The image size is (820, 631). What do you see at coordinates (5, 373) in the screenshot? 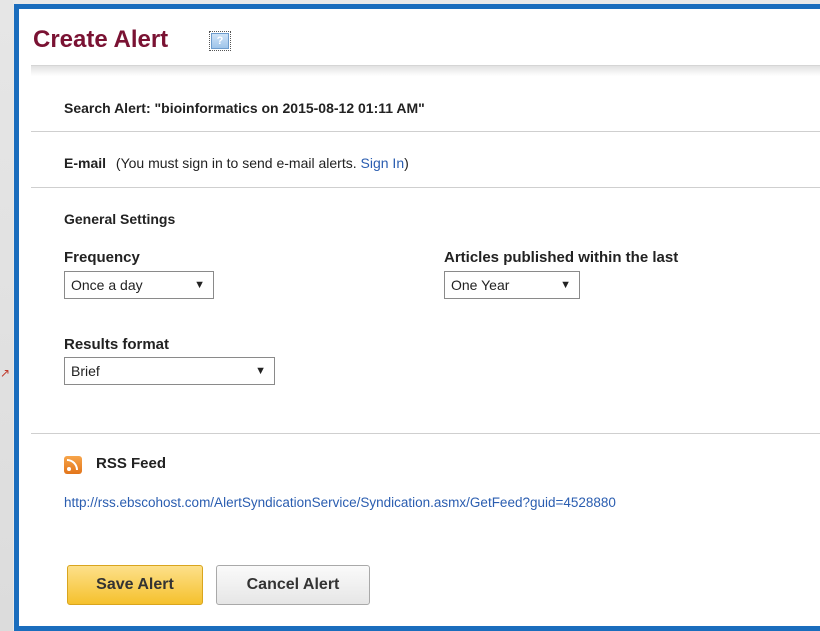
I see `arrow-icon: ↗` at bounding box center [5, 373].